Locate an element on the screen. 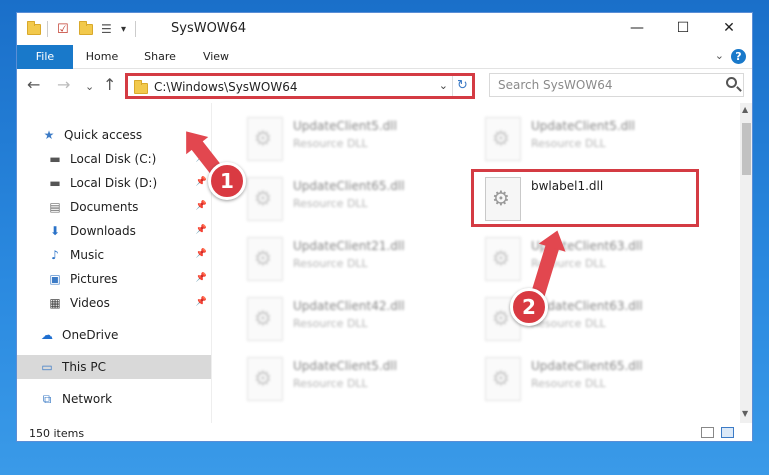 The height and width of the screenshot is (475, 769). network-icon: ⧉ is located at coordinates (47, 398).